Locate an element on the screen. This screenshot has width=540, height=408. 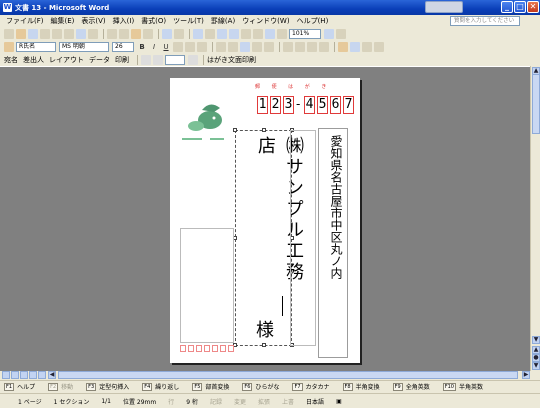
insert-table-icon is located at coordinates (222, 33).